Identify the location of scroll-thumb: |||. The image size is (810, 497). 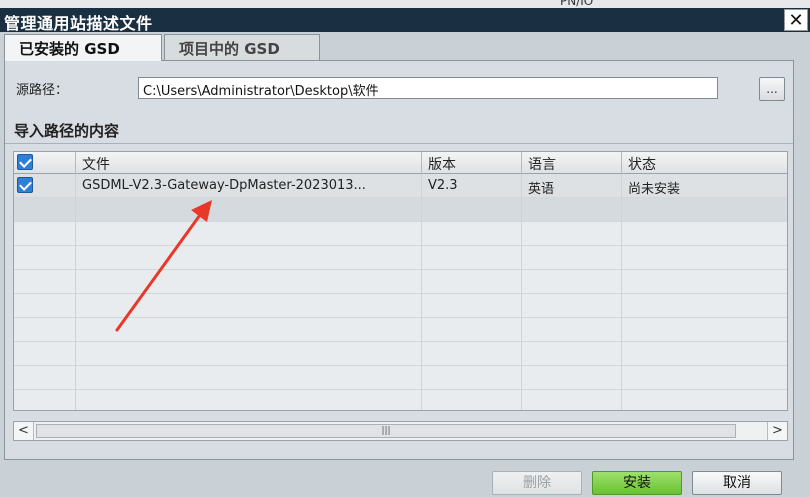
(386, 431).